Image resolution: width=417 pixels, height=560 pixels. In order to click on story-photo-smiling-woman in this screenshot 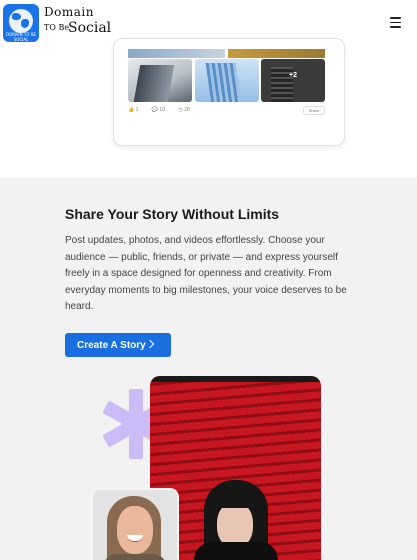, I will do `click(135, 524)`.